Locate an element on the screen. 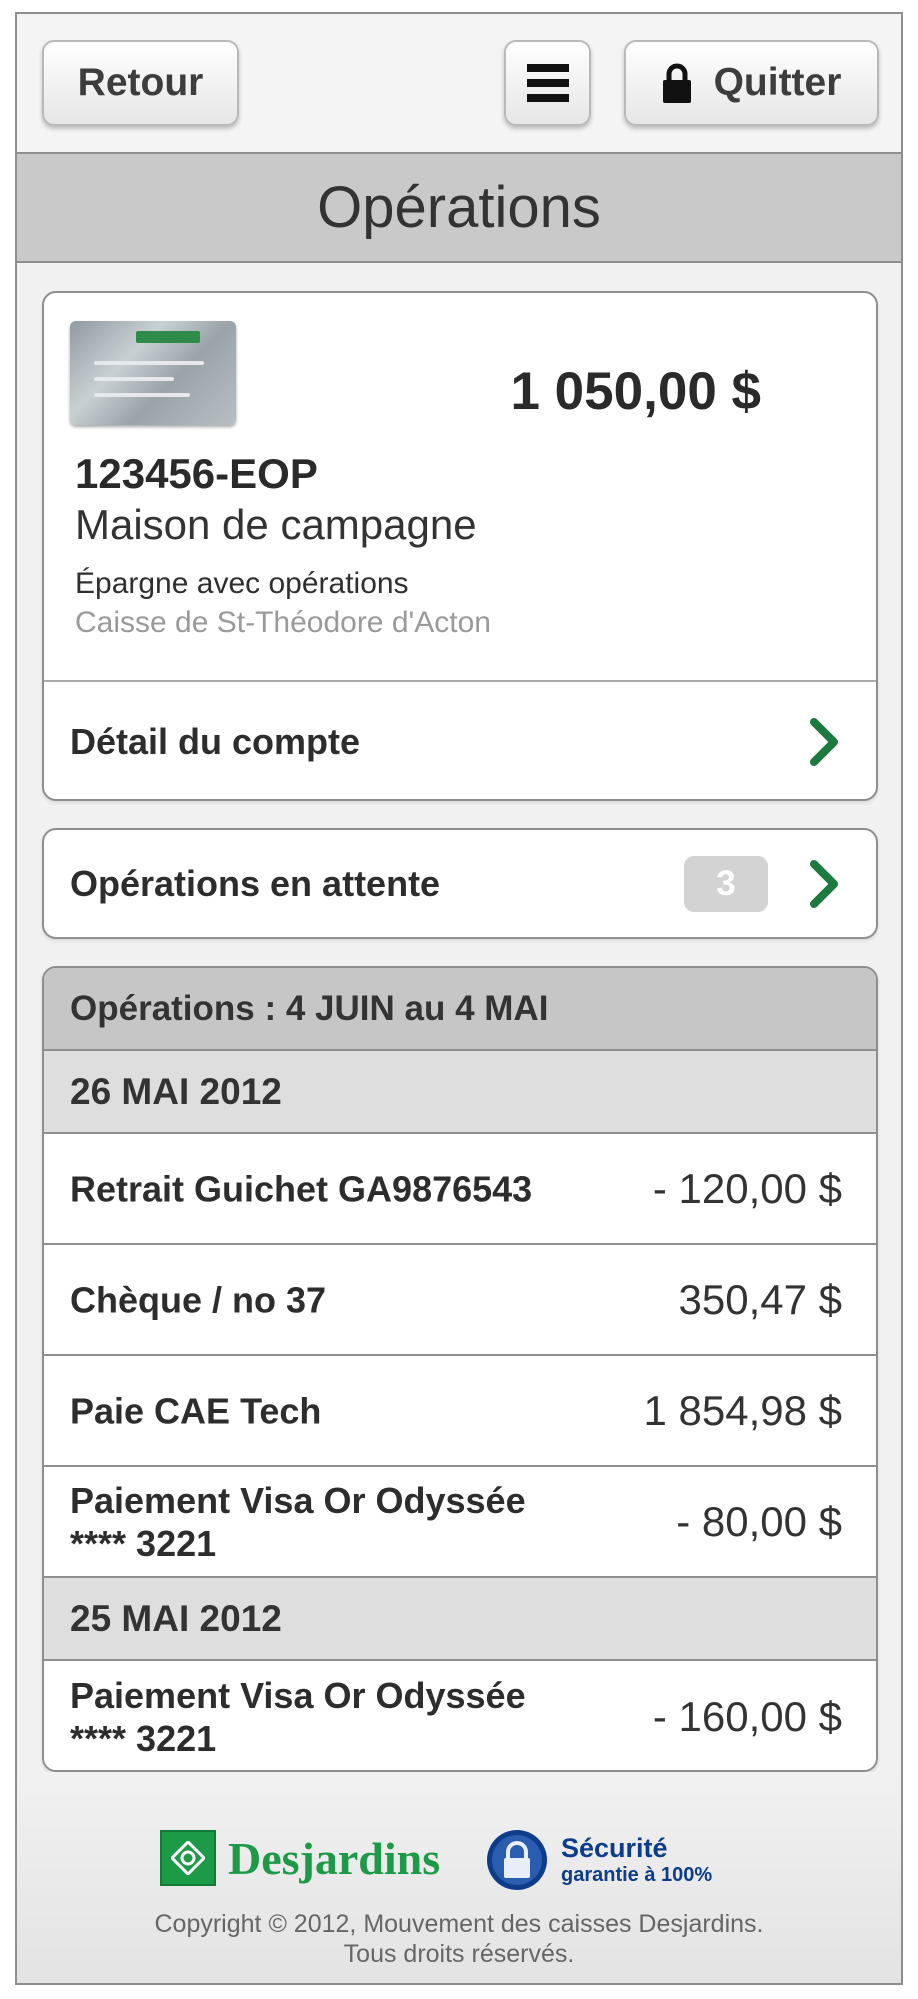 The height and width of the screenshot is (1999, 918). desjardins-wordmark: Desjardins is located at coordinates (334, 1858).